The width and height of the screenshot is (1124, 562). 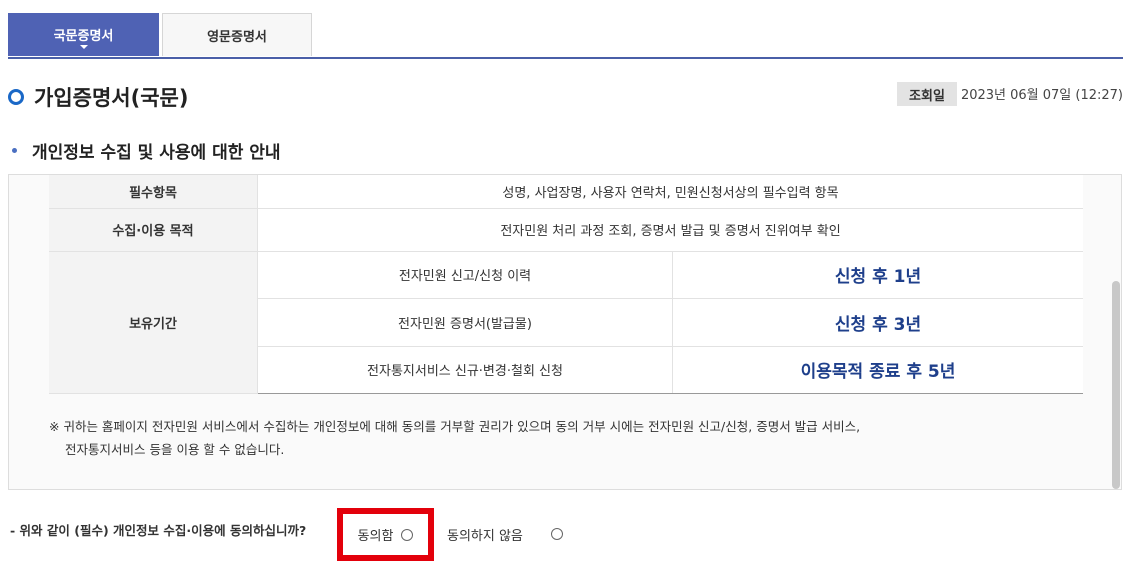 What do you see at coordinates (175, 449) in the screenshot?
I see `notice-line: 전자통지서비스 등을 이용 할 수 없습니다.` at bounding box center [175, 449].